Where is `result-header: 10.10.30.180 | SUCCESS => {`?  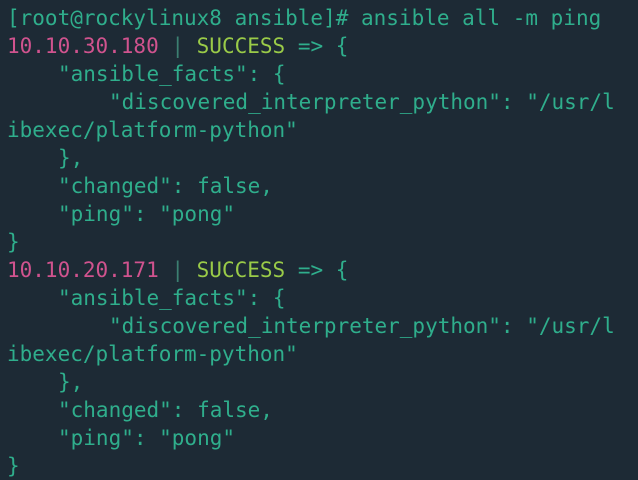
result-header: 10.10.30.180 | SUCCESS => { is located at coordinates (322, 46).